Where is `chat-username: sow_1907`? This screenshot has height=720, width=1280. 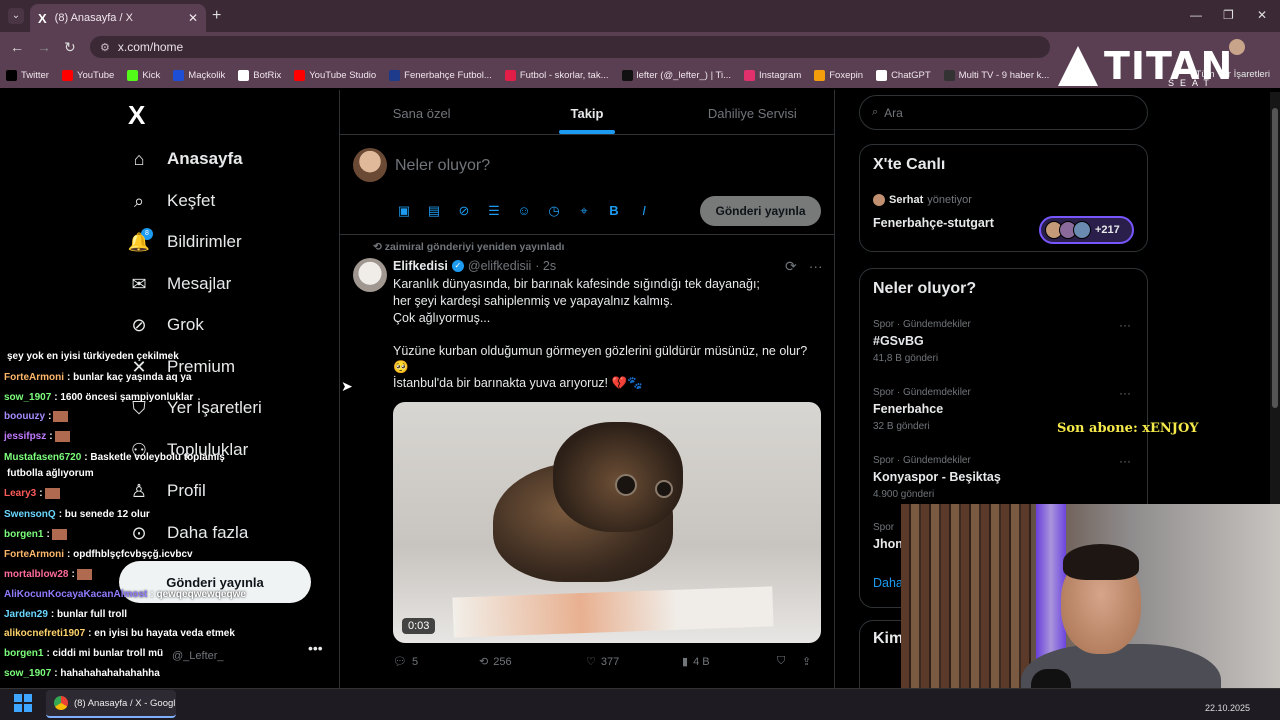 chat-username: sow_1907 is located at coordinates (28, 673).